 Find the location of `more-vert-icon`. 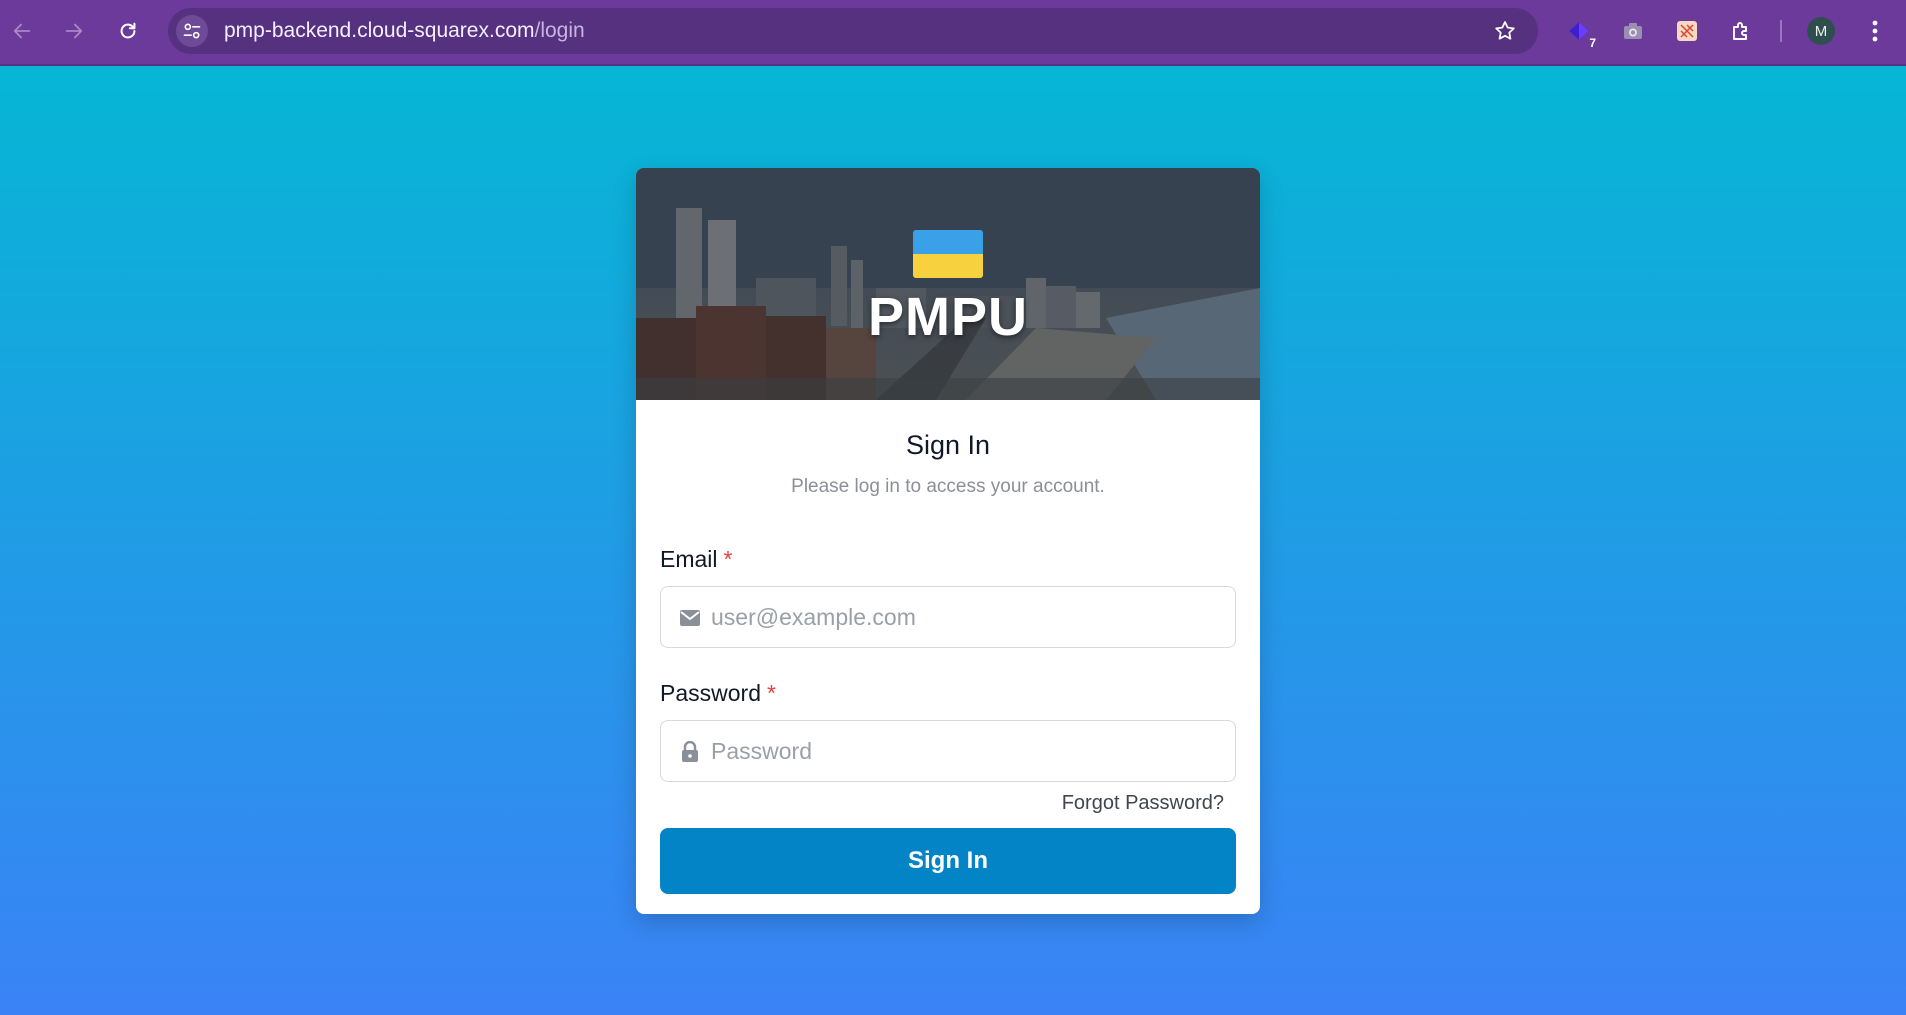

more-vert-icon is located at coordinates (1875, 31).